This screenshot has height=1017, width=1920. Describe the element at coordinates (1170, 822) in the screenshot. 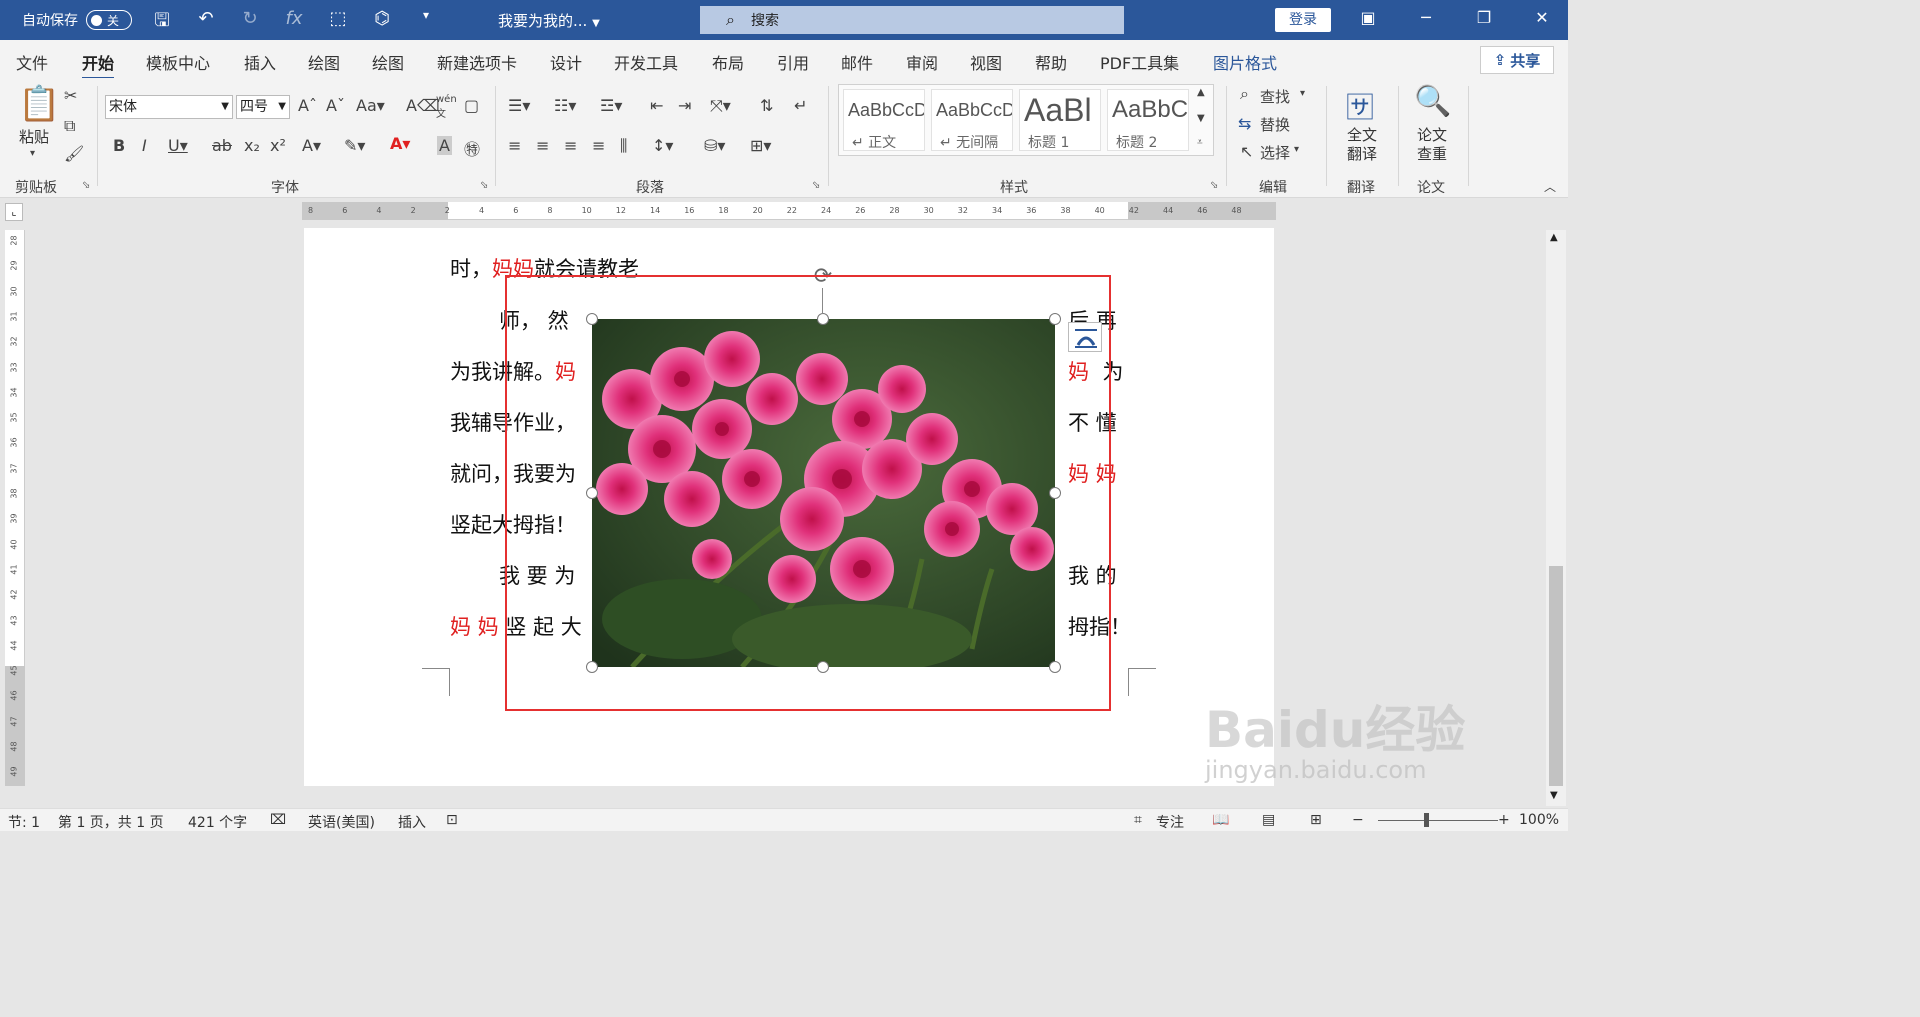

I see `focus-mode: 专注` at that location.